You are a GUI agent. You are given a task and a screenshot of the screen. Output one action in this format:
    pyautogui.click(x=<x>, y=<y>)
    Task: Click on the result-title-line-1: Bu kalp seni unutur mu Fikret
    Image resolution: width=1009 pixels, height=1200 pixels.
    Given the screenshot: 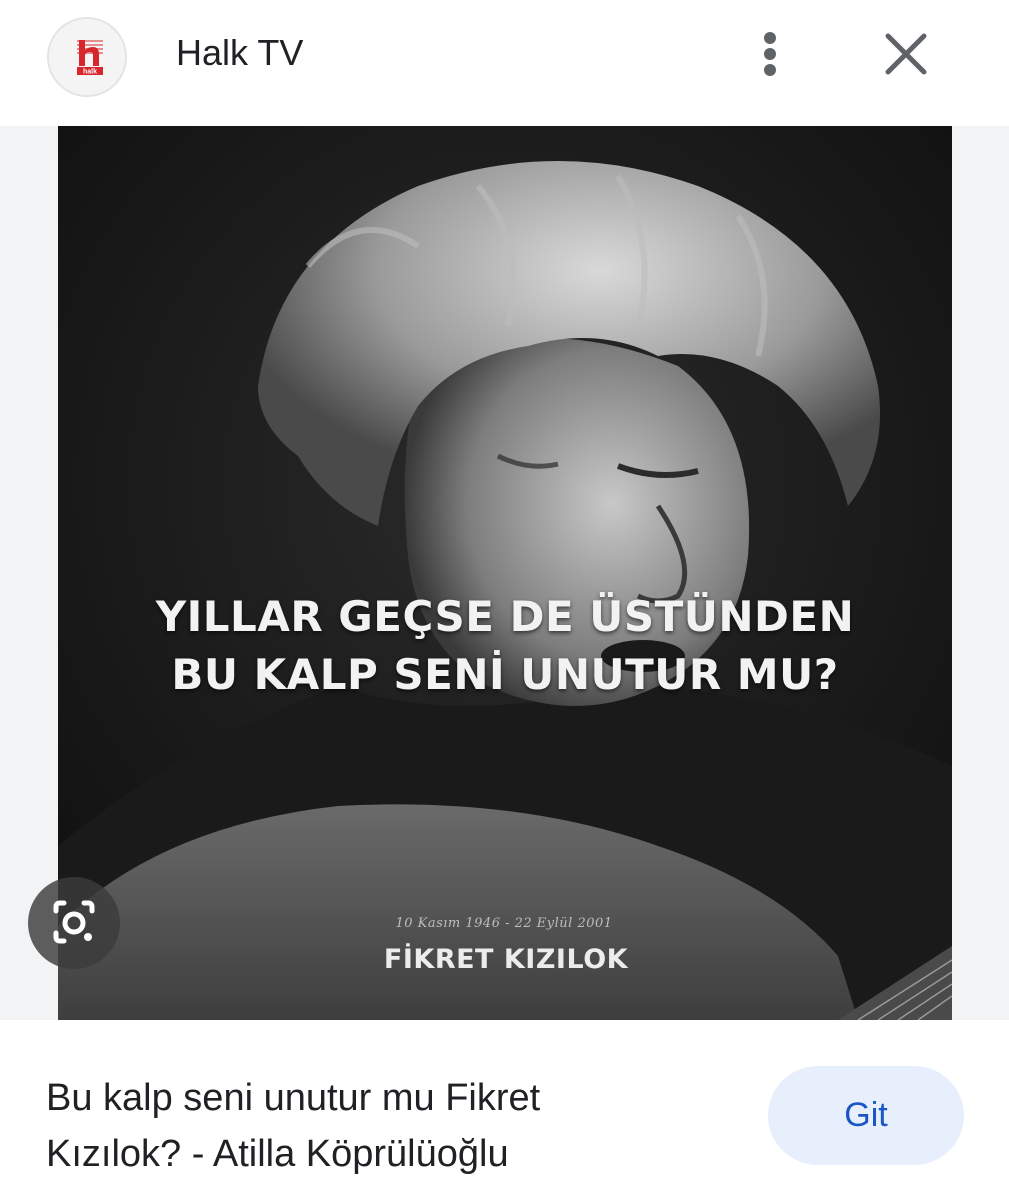 What is the action you would take?
    pyautogui.click(x=293, y=1098)
    